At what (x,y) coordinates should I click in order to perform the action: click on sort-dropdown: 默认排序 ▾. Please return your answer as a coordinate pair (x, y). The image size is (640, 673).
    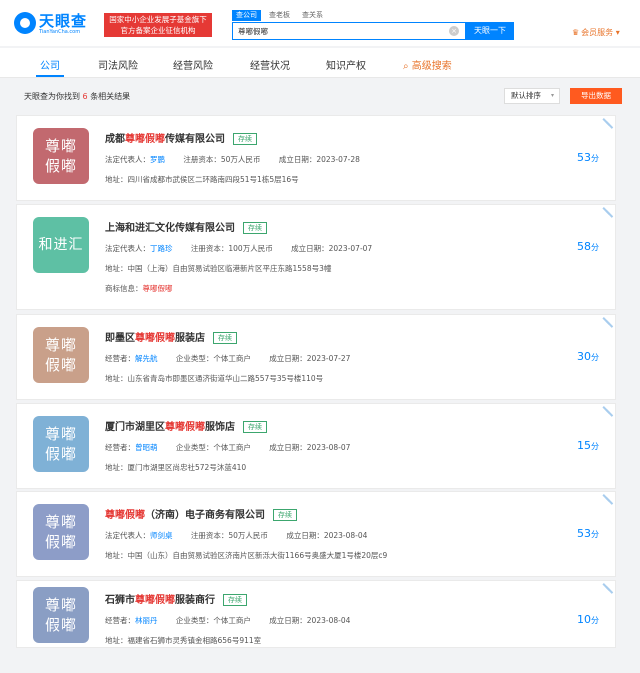
    Looking at the image, I should click on (532, 96).